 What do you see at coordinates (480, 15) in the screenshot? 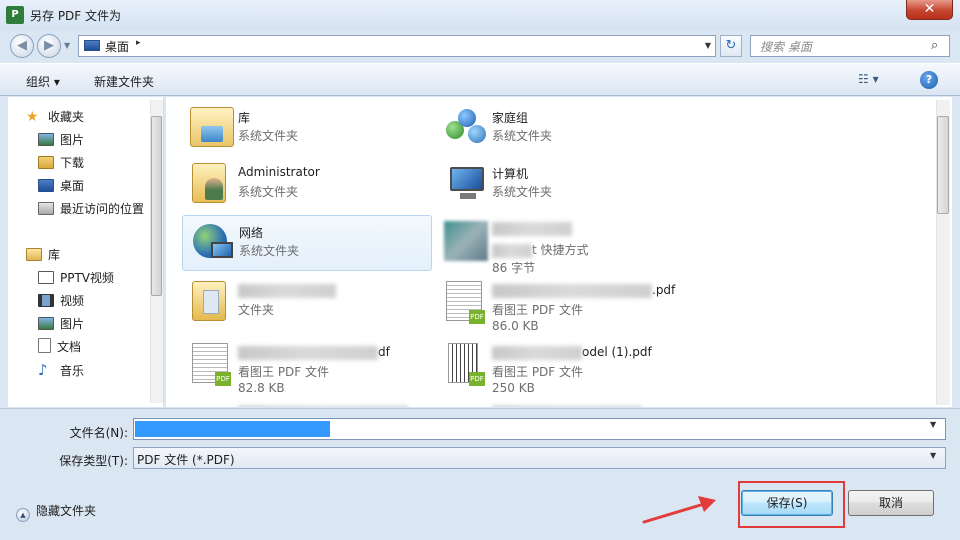
I see `title-bar` at bounding box center [480, 15].